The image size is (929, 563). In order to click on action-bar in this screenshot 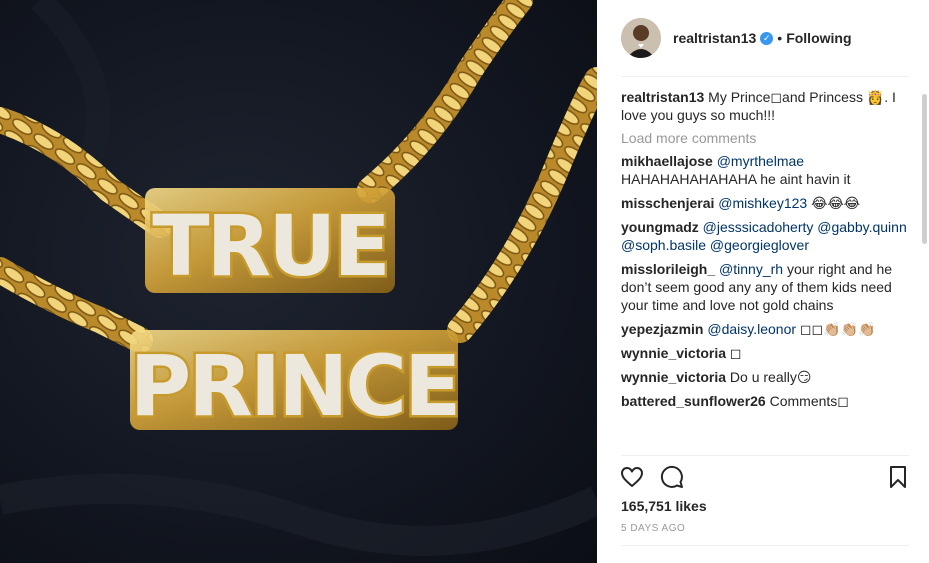, I will do `click(765, 477)`.